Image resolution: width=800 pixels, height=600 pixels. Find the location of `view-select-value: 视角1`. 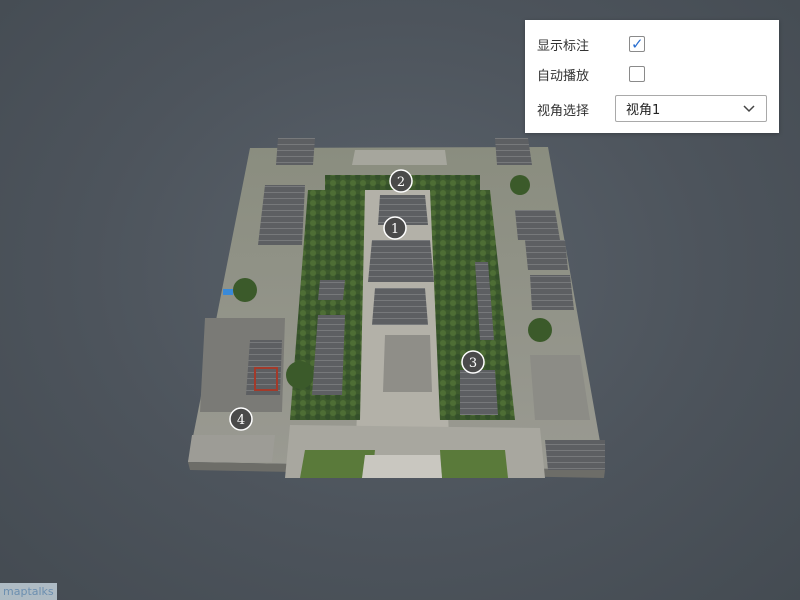

view-select-value: 视角1 is located at coordinates (643, 110).